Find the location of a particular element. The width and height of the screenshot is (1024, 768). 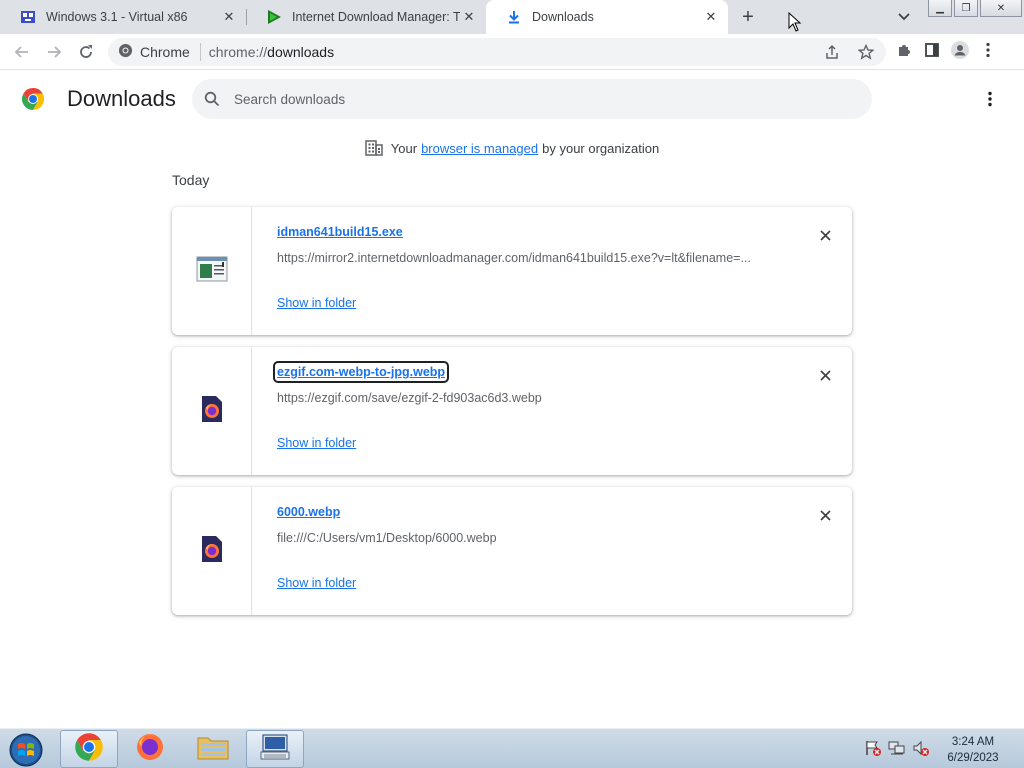

share-icon is located at coordinates (832, 52).